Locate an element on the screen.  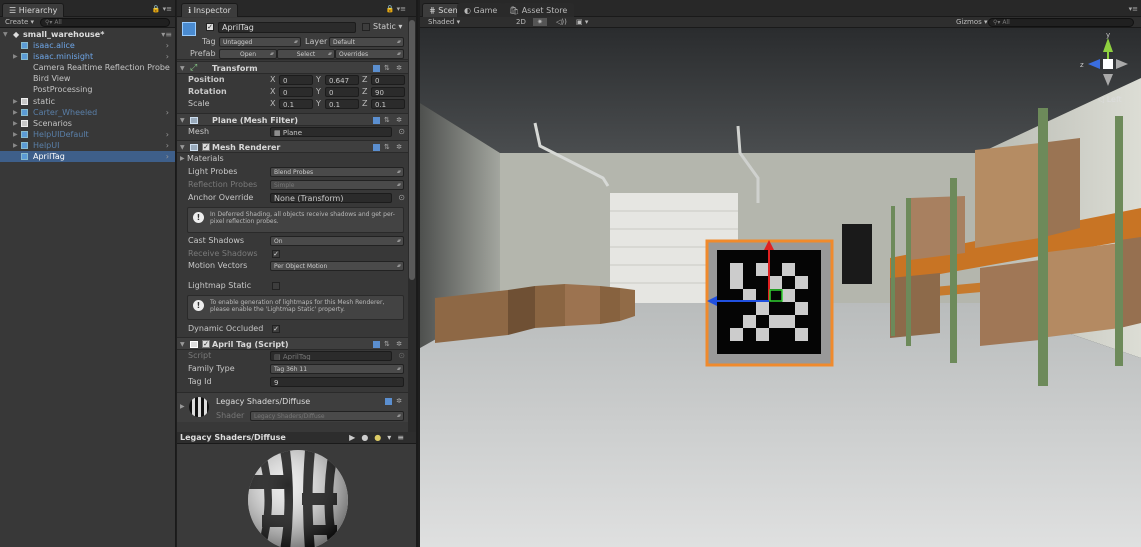
view-label: ◁ Left is located at coordinates (1109, 99).